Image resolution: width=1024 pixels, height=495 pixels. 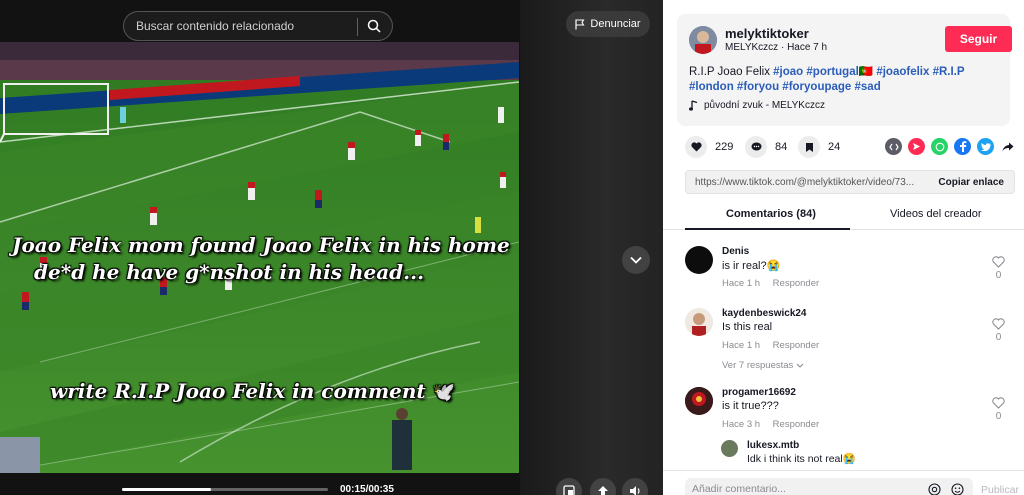 What do you see at coordinates (834, 147) in the screenshot?
I see `save-count: 24` at bounding box center [834, 147].